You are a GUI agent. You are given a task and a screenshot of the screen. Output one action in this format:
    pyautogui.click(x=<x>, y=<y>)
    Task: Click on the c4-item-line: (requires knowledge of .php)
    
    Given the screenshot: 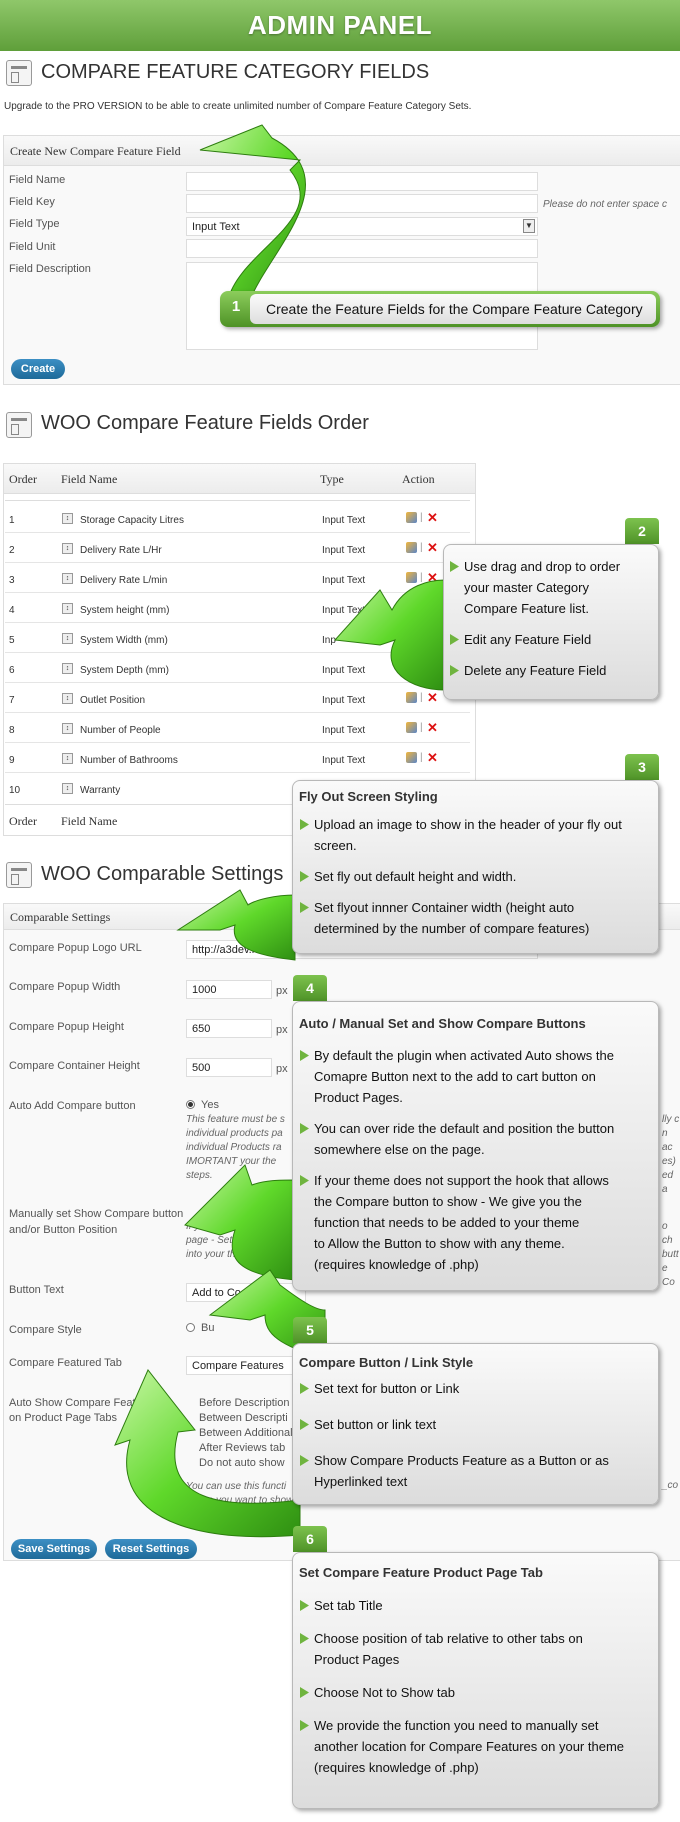 What is the action you would take?
    pyautogui.click(x=396, y=1264)
    